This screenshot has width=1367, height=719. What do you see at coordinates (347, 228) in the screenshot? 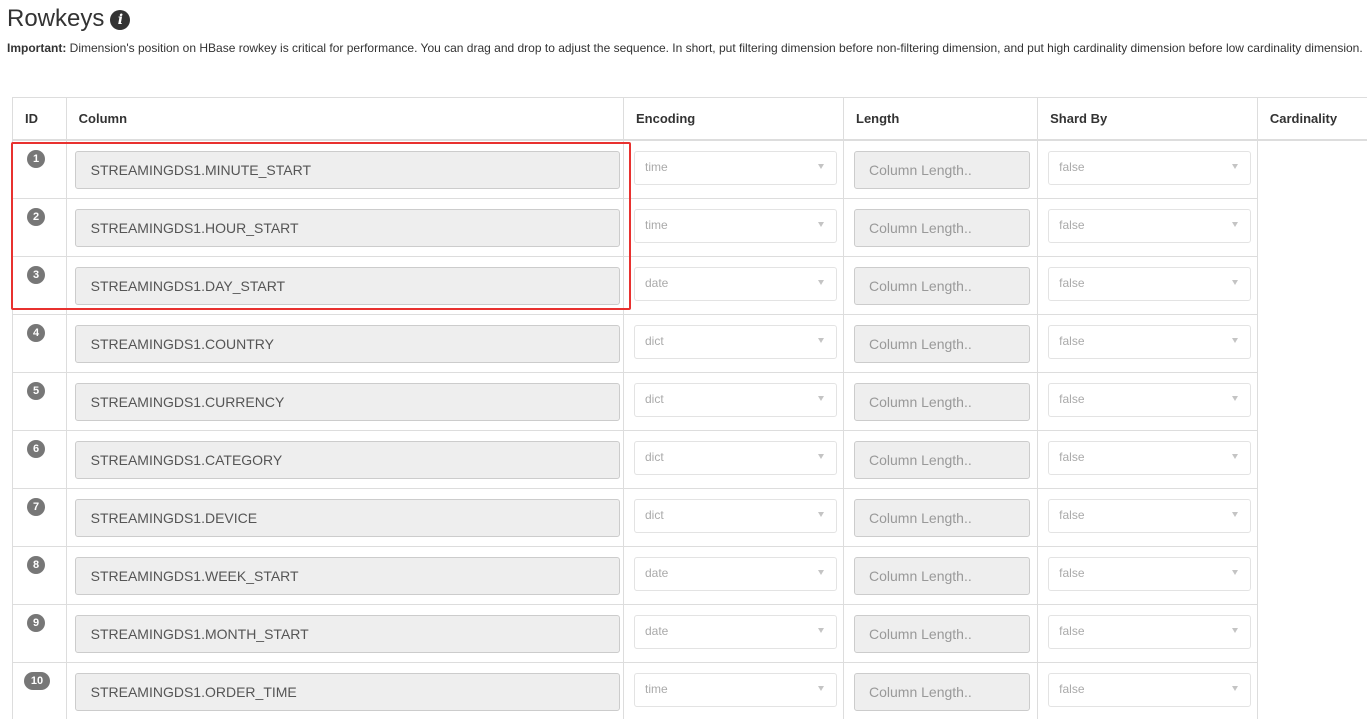
I see `column-name-field: STREAMINGDS1.HOUR_START` at bounding box center [347, 228].